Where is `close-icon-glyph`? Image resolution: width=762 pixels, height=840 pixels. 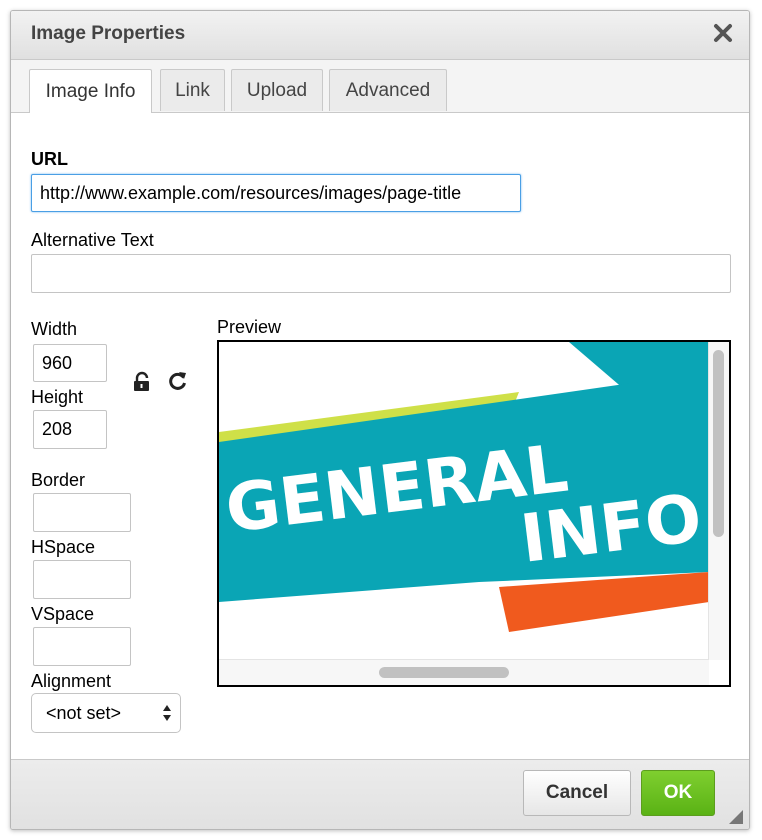
close-icon-glyph is located at coordinates (723, 33).